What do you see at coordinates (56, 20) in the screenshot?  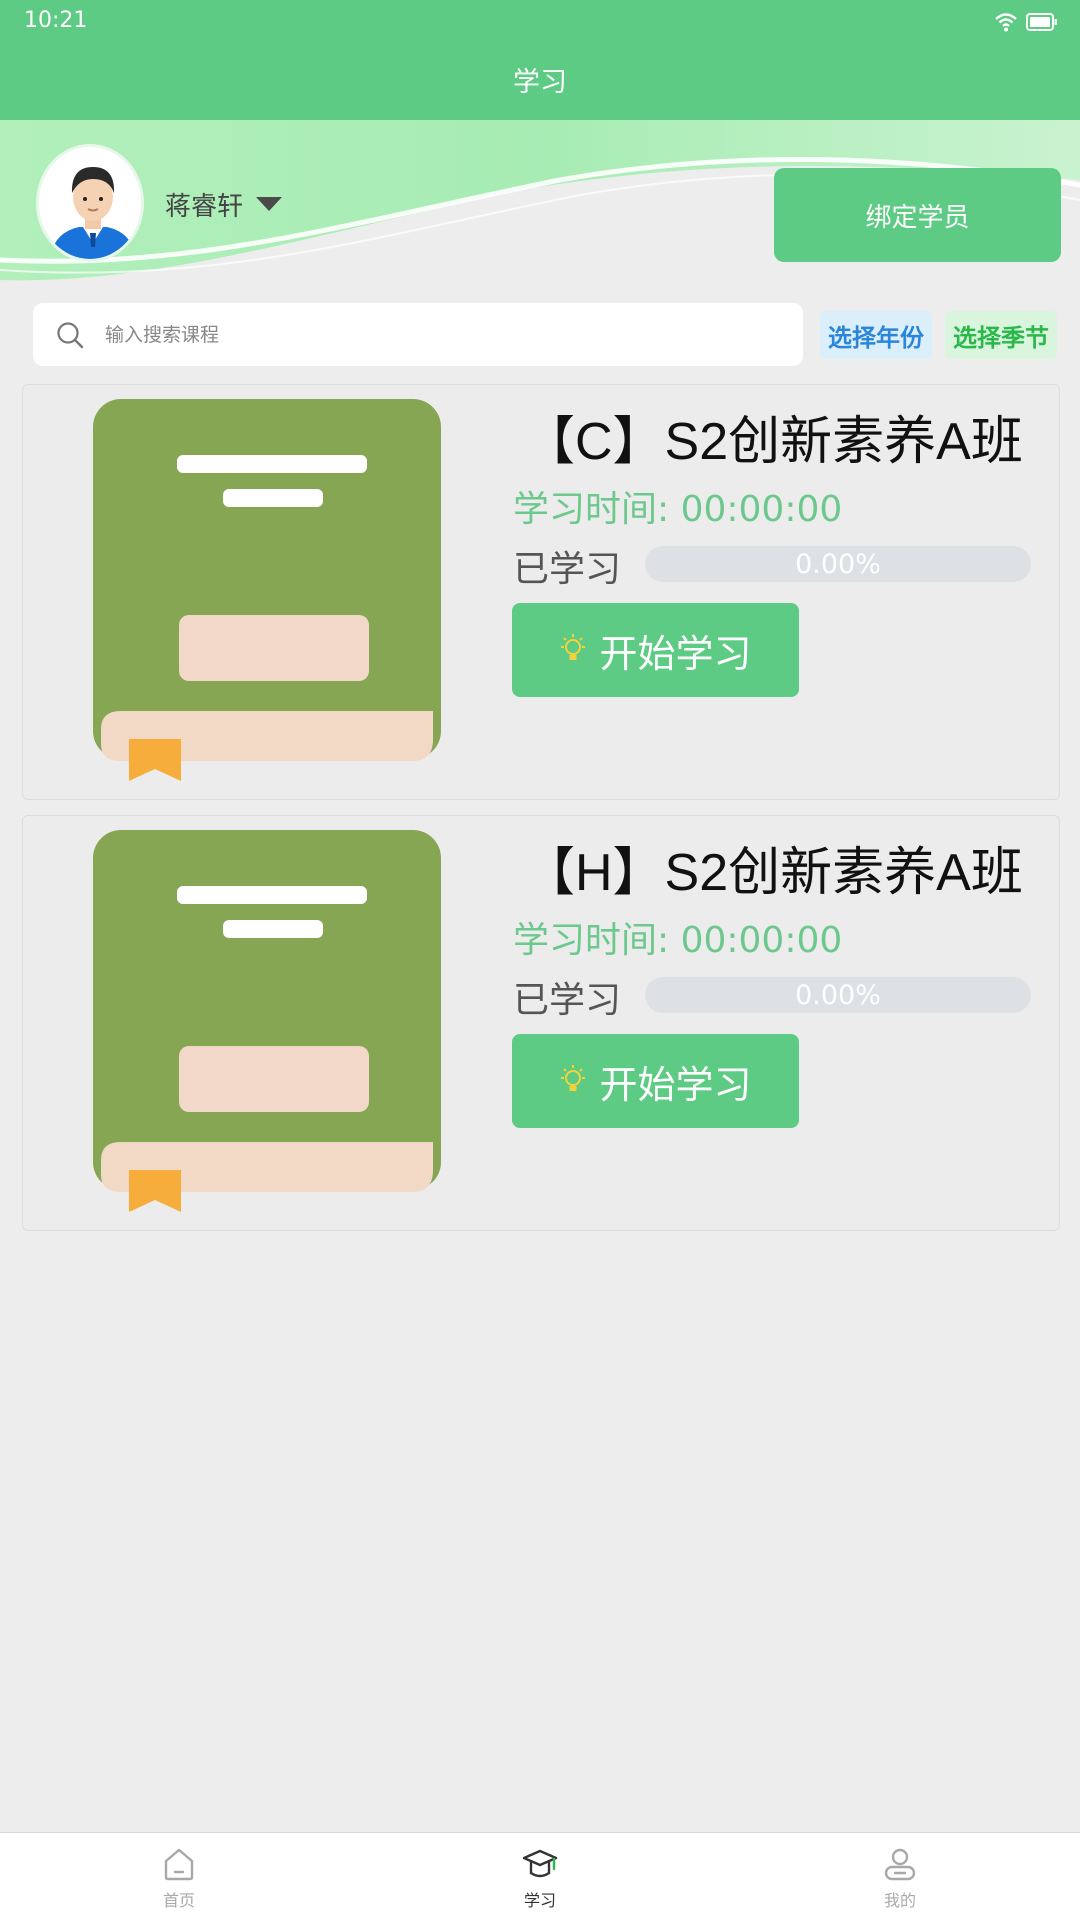 I see `status-time: 10:21` at bounding box center [56, 20].